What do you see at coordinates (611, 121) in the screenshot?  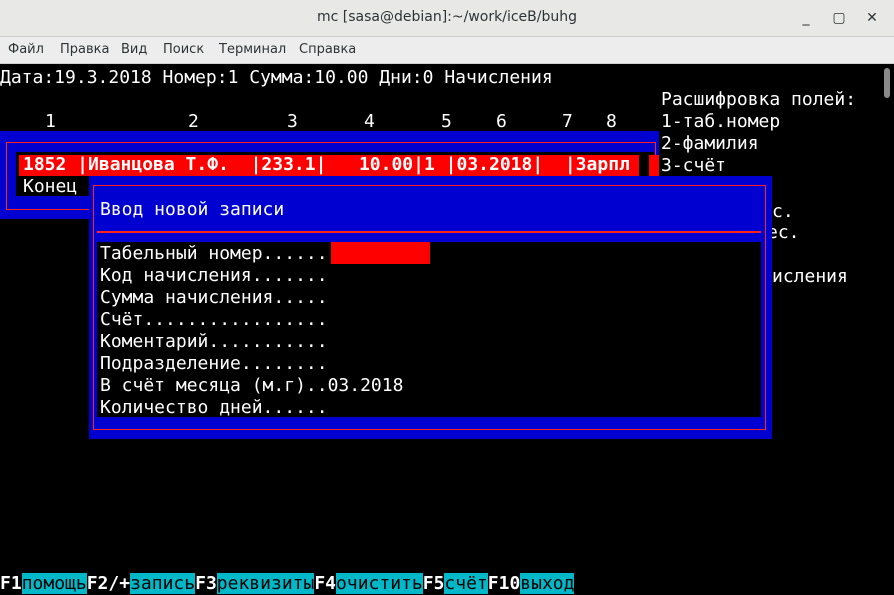 I see `column-number-8: 8` at bounding box center [611, 121].